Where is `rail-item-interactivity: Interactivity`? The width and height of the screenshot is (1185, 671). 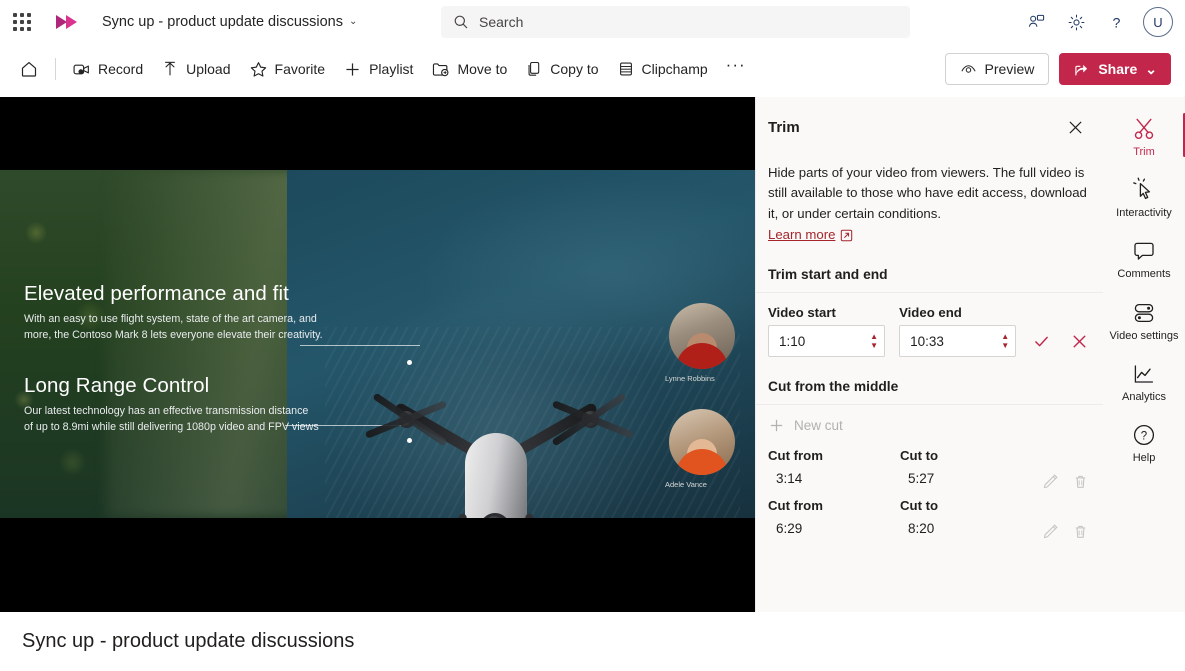 rail-item-interactivity: Interactivity is located at coordinates (1144, 197).